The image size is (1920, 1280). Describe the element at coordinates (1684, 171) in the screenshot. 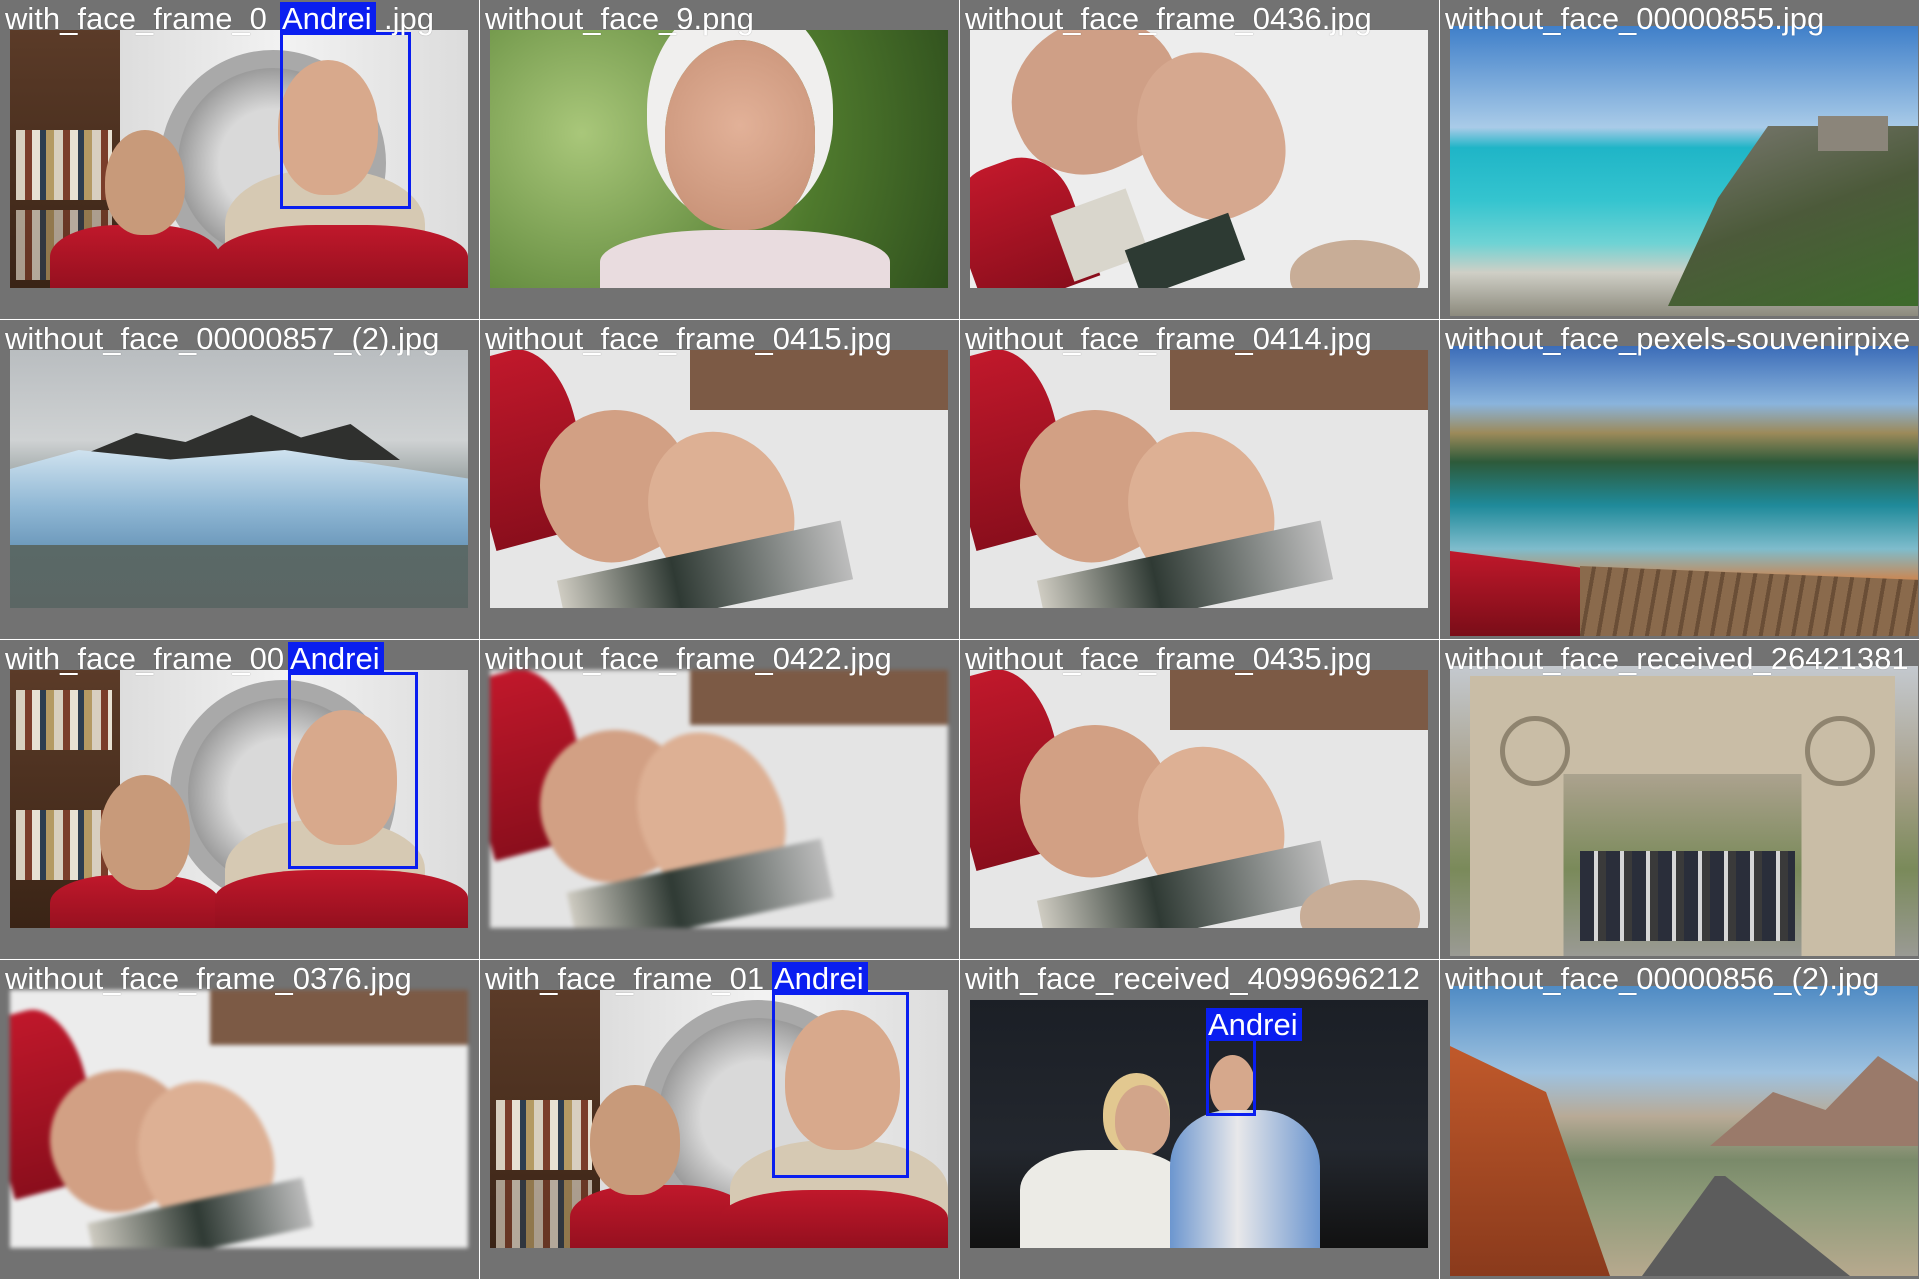

I see `photo-beach-ruins` at that location.